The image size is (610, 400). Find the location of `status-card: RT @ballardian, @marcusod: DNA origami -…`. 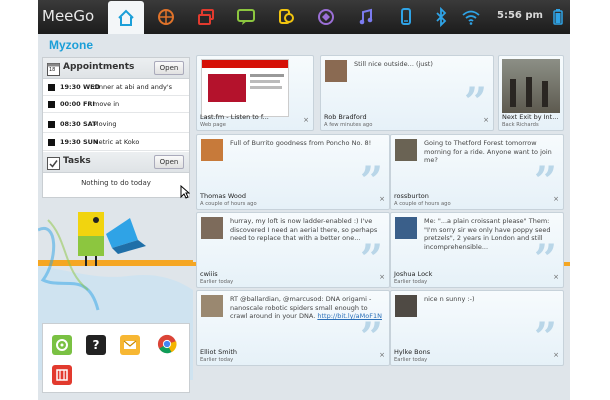

status-card: RT @ballardian, @marcusod: DNA origami -… is located at coordinates (293, 328).